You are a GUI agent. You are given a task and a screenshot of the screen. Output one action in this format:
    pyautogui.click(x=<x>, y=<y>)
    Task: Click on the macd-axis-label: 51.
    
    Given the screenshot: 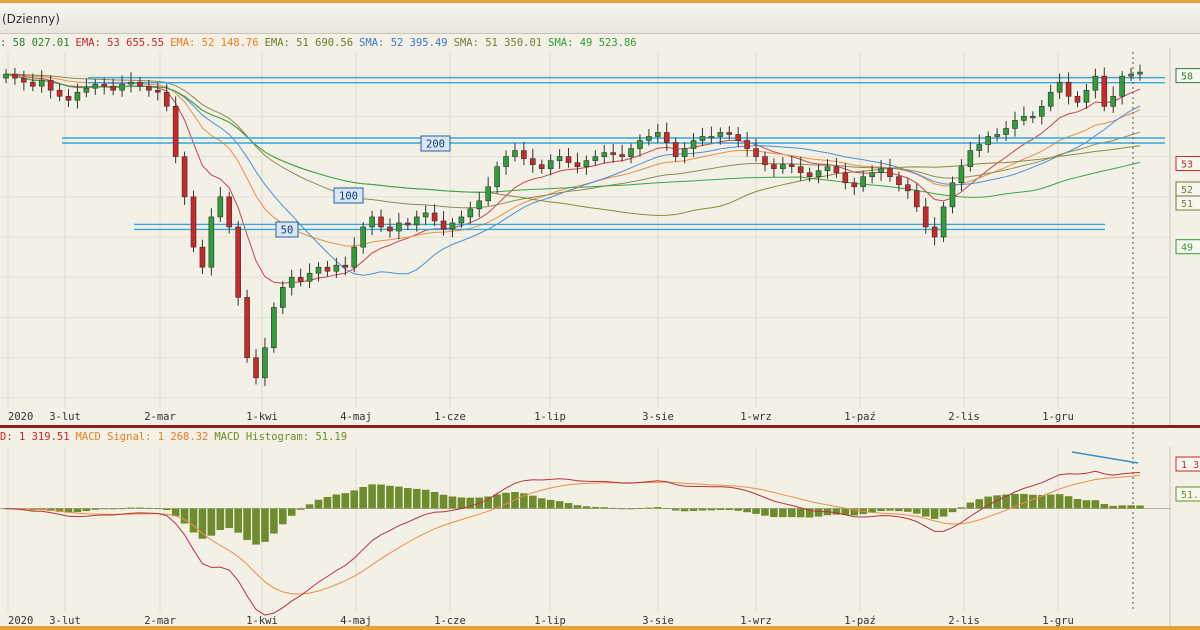 What is the action you would take?
    pyautogui.click(x=1190, y=495)
    